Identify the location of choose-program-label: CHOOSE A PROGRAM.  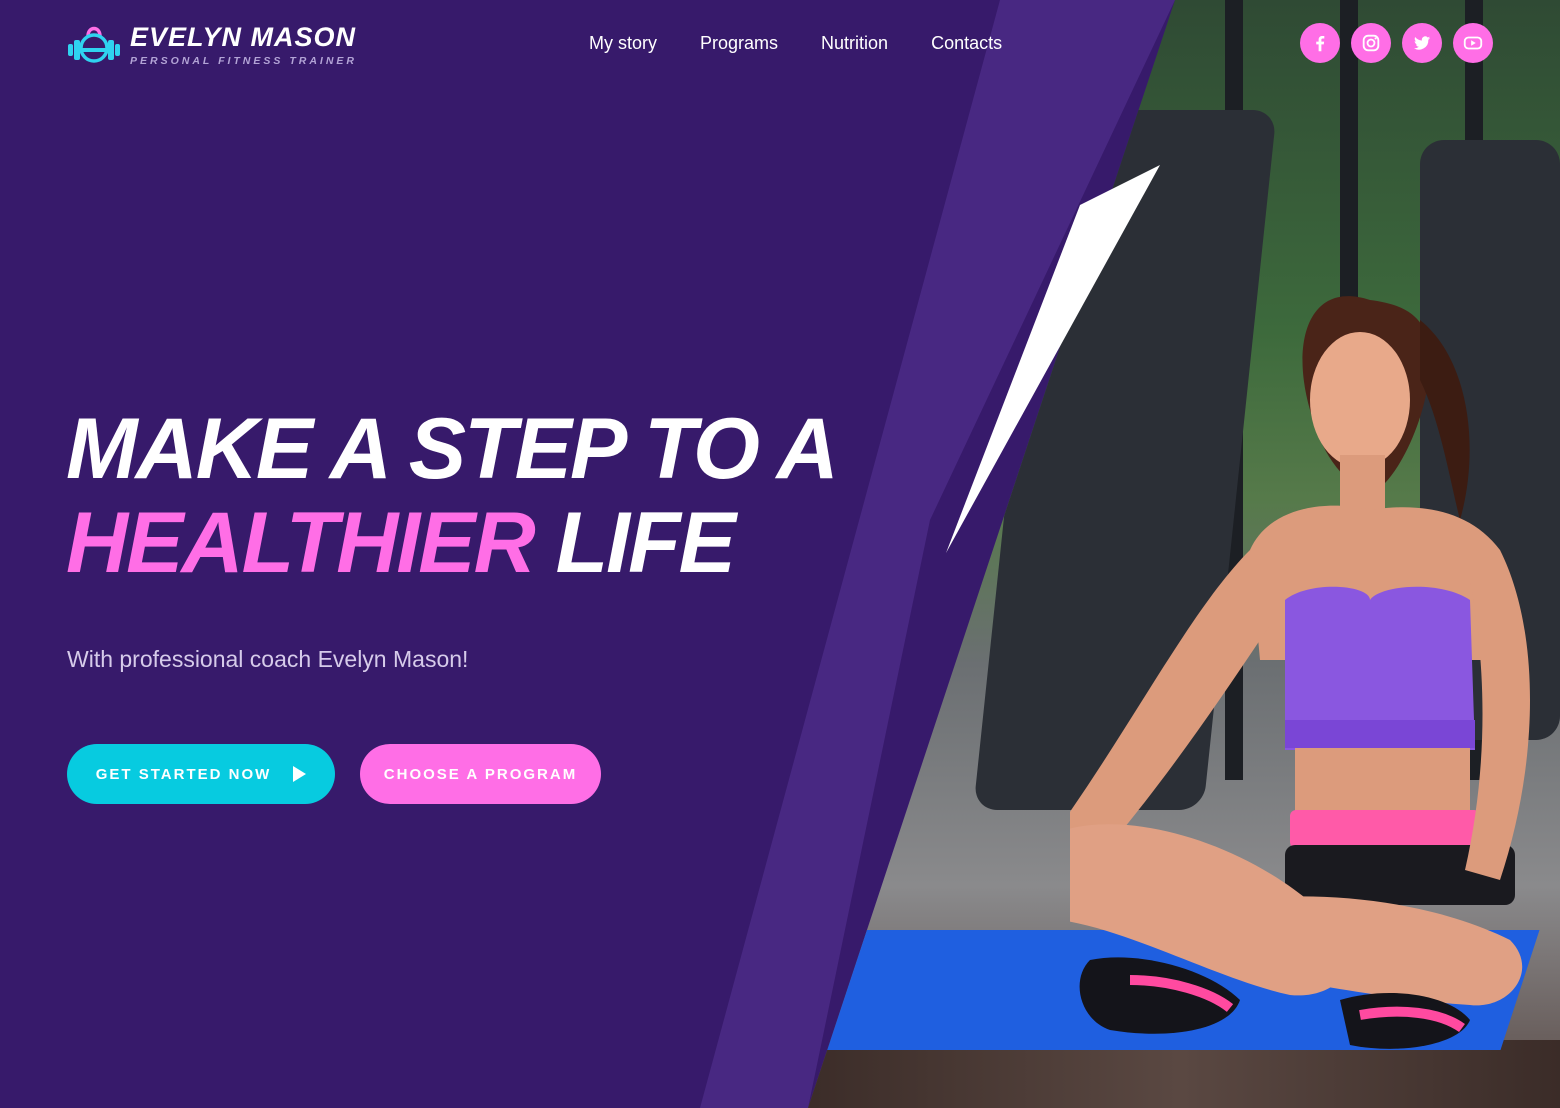
(480, 774).